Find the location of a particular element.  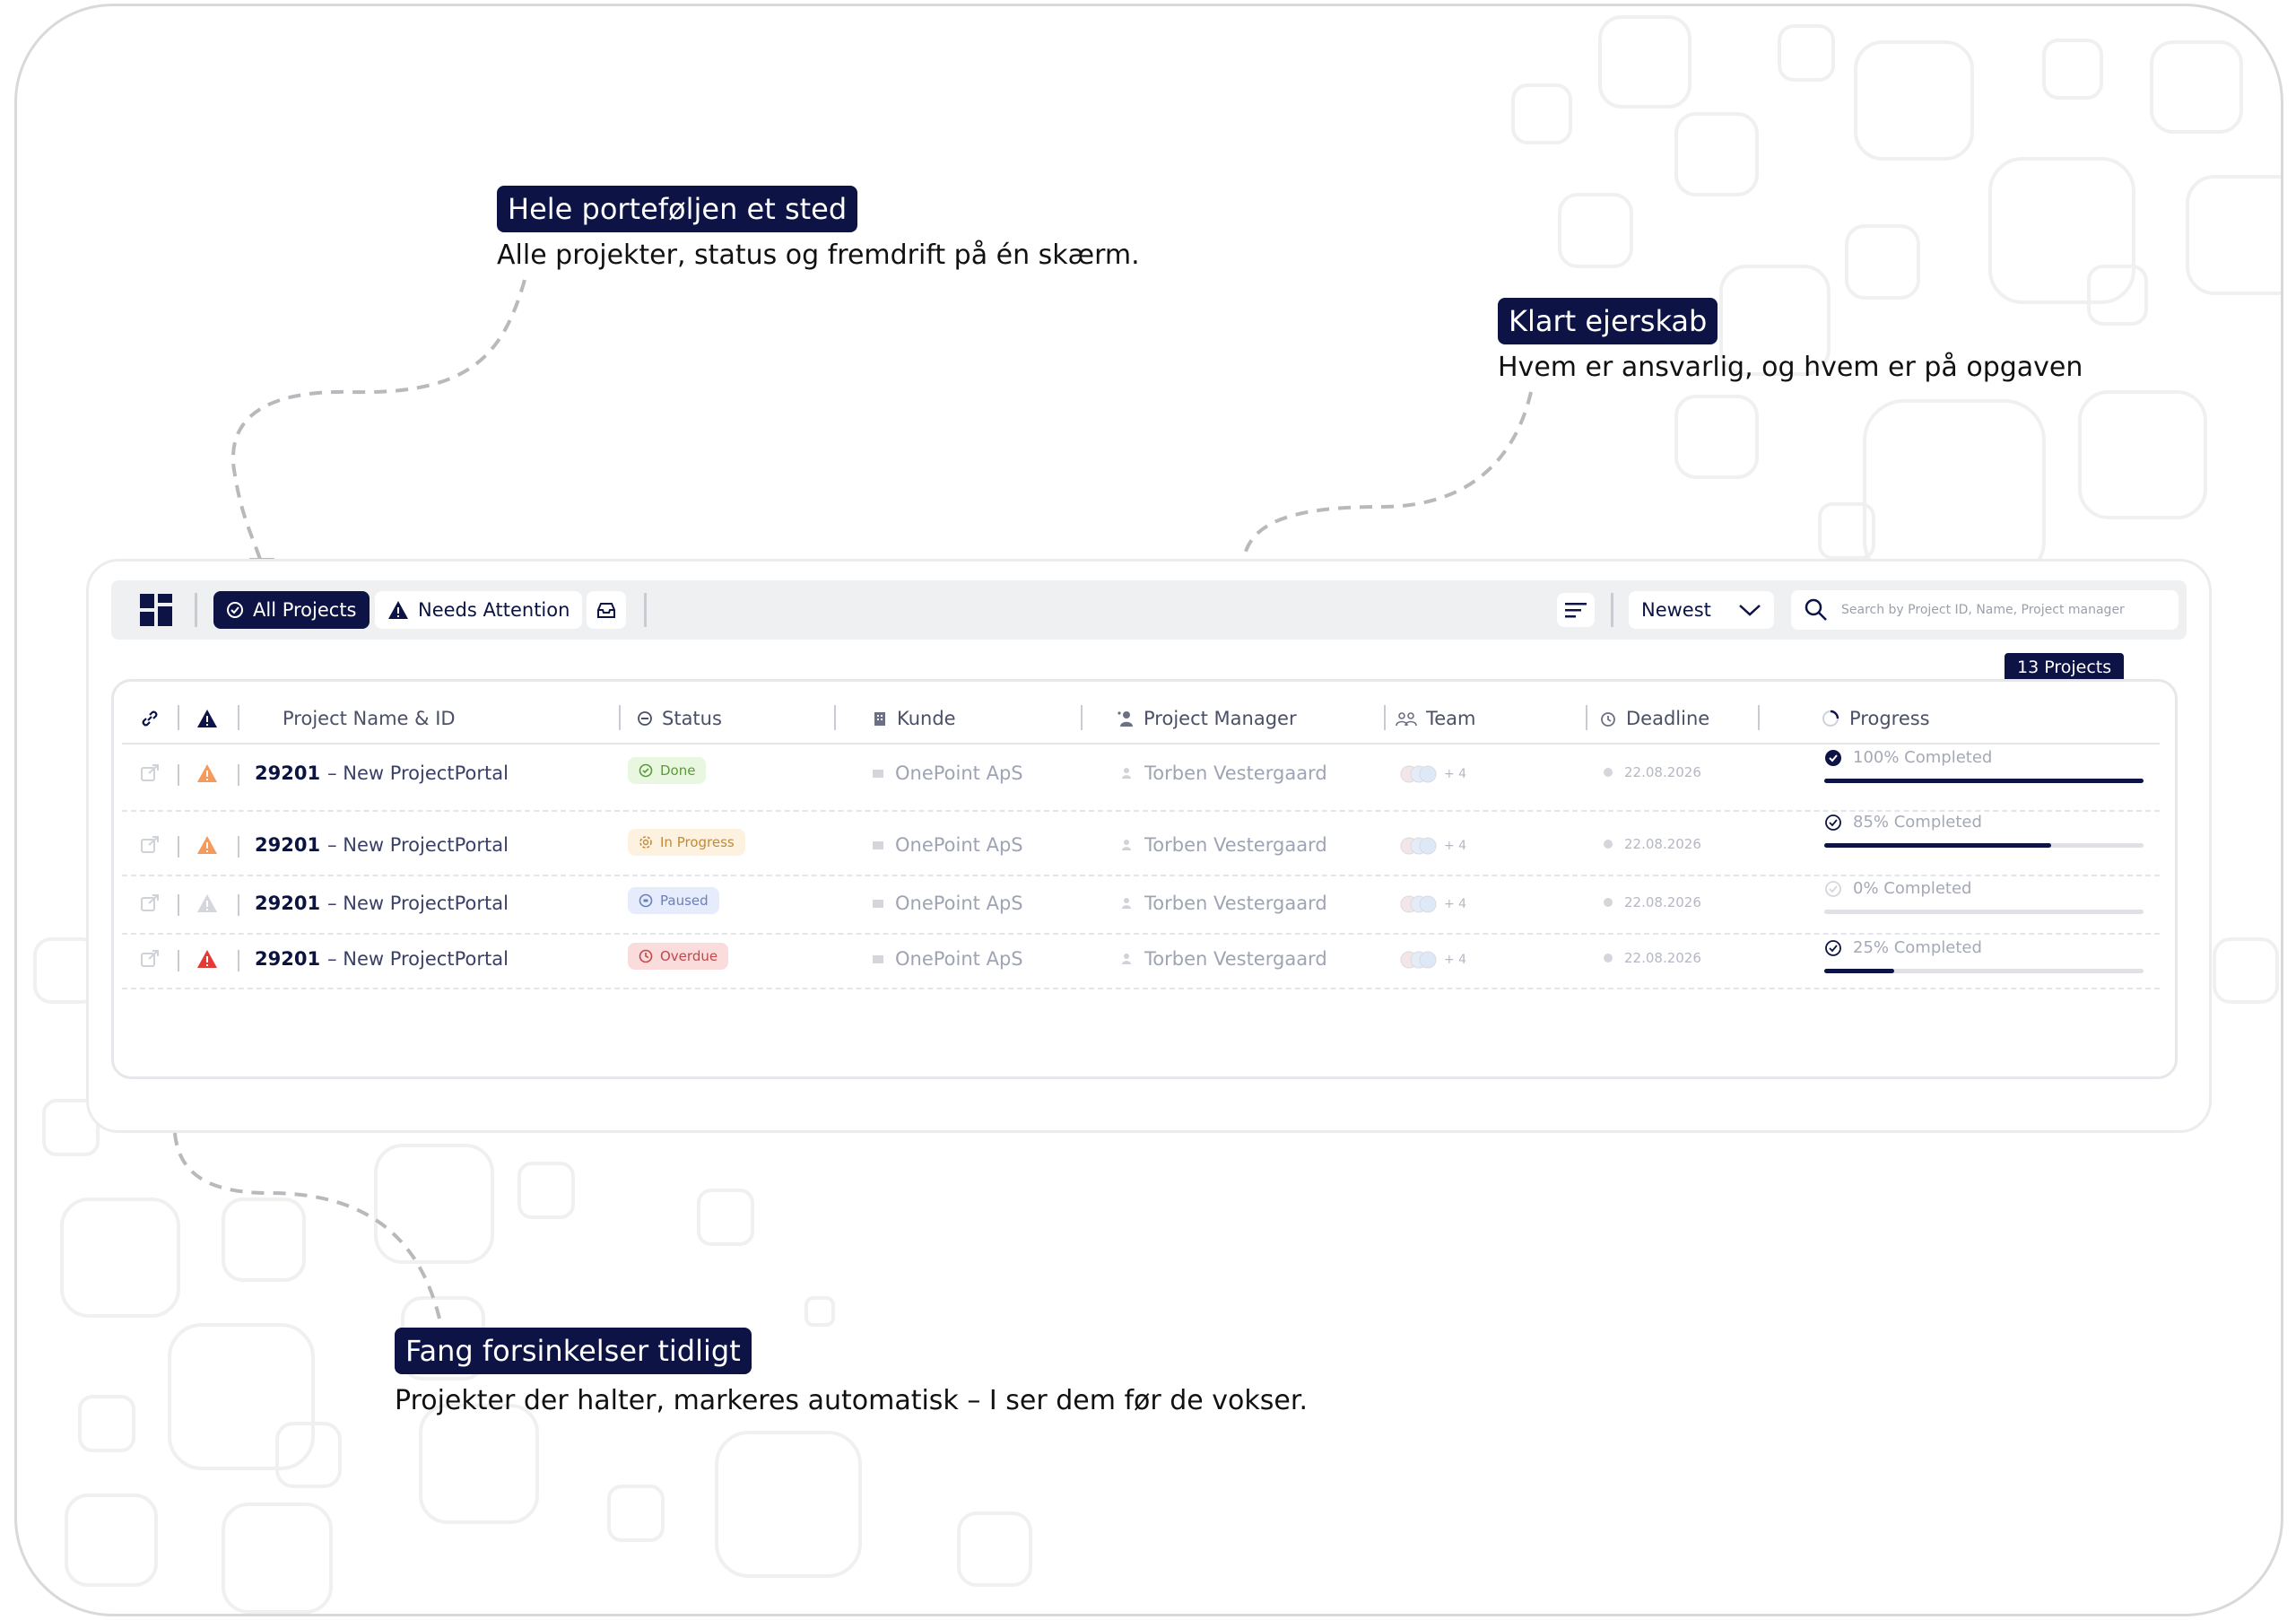

progress-text: 25% Completed is located at coordinates (1917, 948).